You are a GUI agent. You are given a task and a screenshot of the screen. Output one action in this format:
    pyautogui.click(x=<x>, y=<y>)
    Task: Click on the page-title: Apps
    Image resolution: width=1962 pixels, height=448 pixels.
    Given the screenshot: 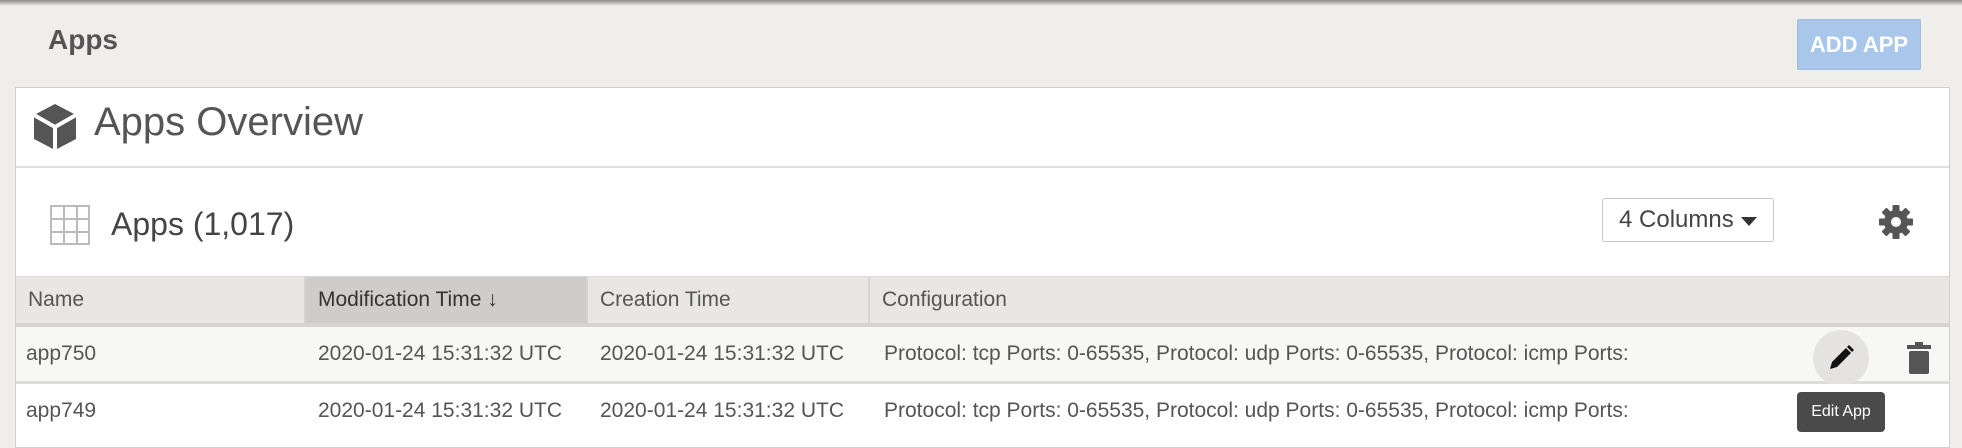 What is the action you would take?
    pyautogui.click(x=83, y=39)
    